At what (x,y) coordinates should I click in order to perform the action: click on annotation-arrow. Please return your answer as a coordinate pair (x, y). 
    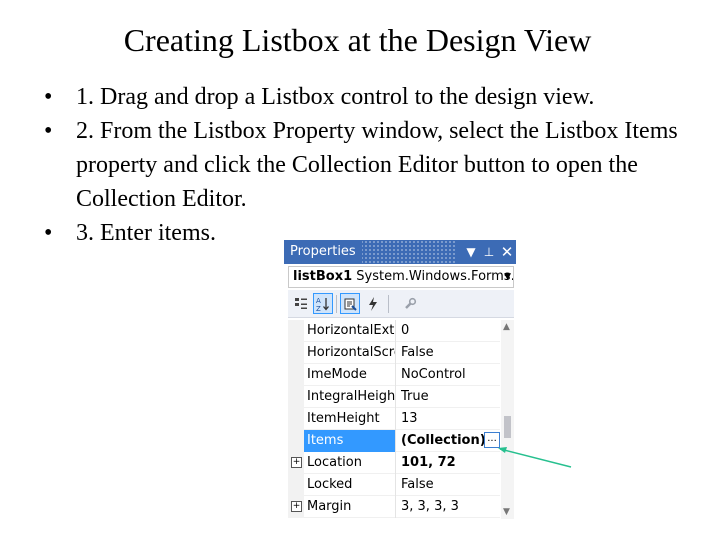
    Looking at the image, I should click on (535, 457).